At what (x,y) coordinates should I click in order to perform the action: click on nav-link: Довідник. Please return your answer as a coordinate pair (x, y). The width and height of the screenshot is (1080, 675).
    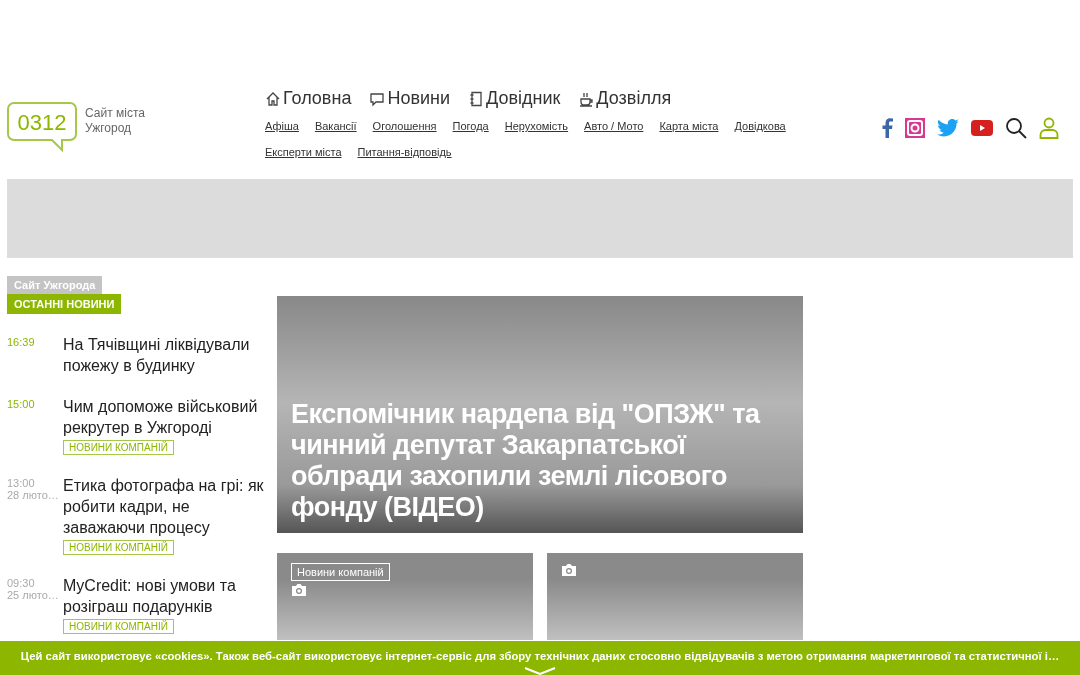
    Looking at the image, I should click on (514, 98).